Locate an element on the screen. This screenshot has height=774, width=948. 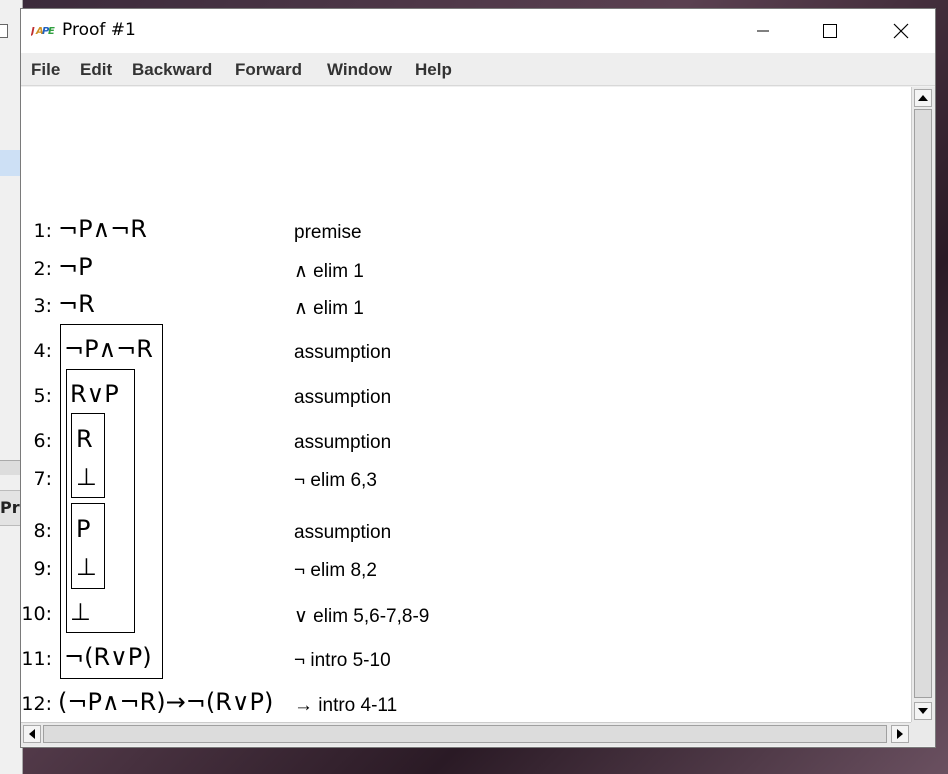
line-number: 8: is located at coordinates (43, 531).